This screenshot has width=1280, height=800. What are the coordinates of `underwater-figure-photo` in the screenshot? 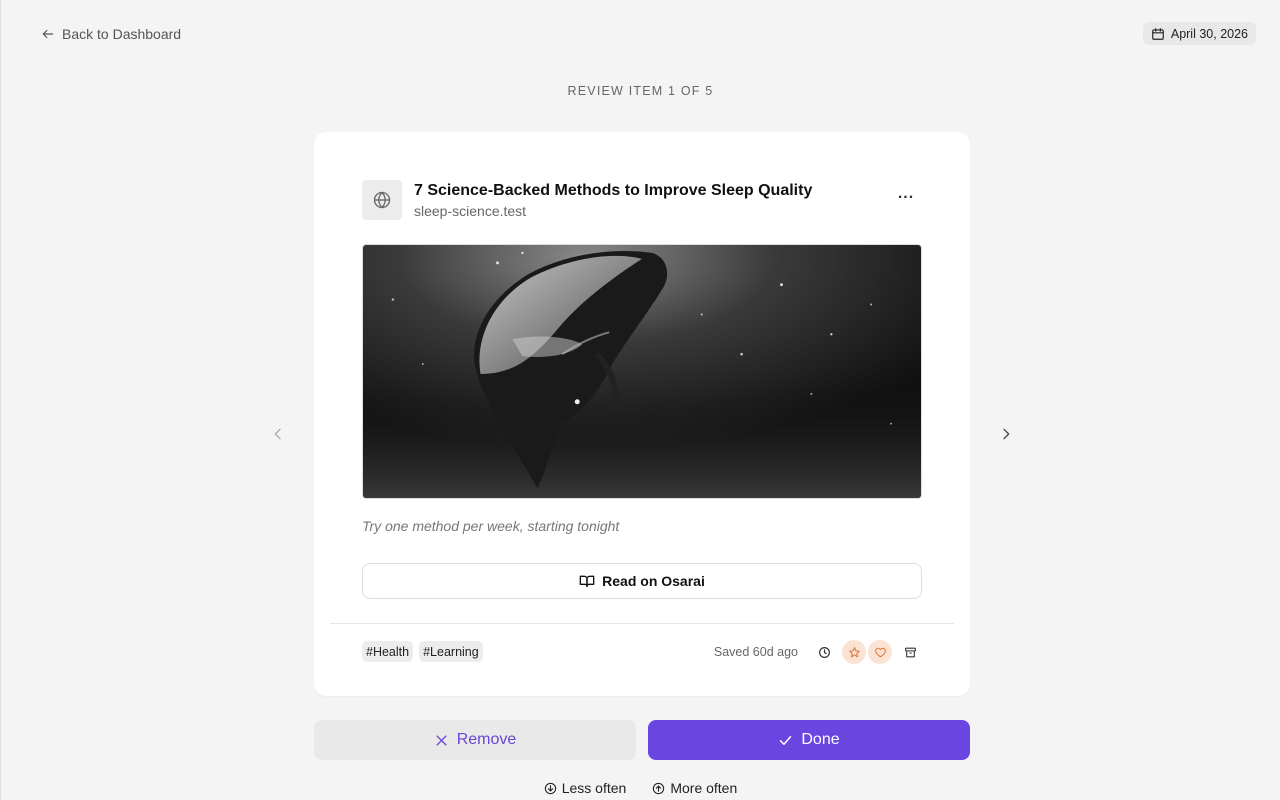 It's located at (642, 371).